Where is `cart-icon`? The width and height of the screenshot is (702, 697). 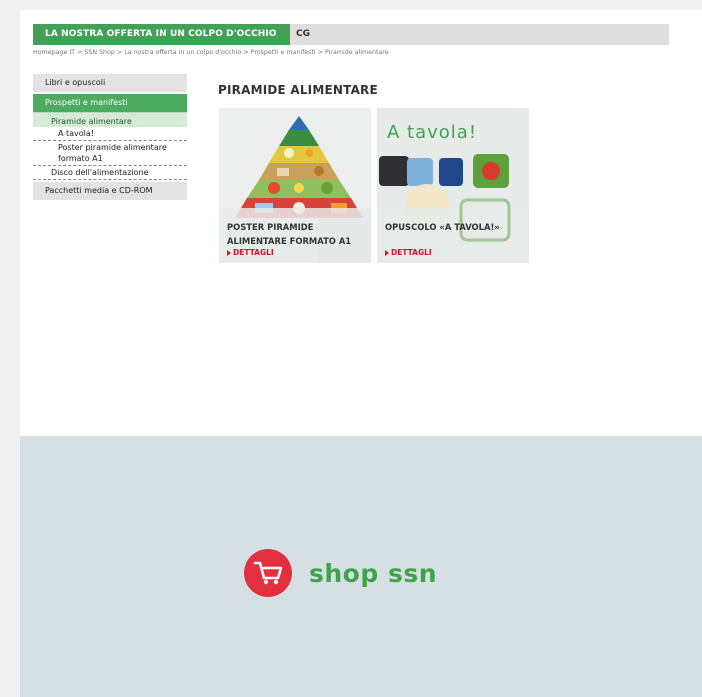
cart-icon is located at coordinates (268, 573).